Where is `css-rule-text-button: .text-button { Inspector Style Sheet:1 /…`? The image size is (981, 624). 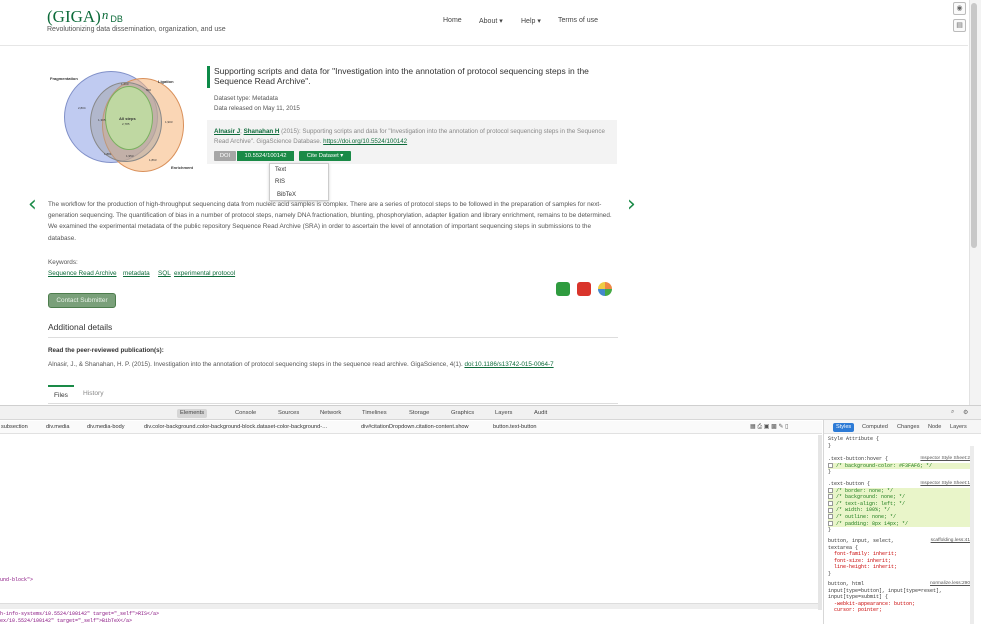 css-rule-text-button: .text-button { Inspector Style Sheet:1 /… is located at coordinates (899, 507).